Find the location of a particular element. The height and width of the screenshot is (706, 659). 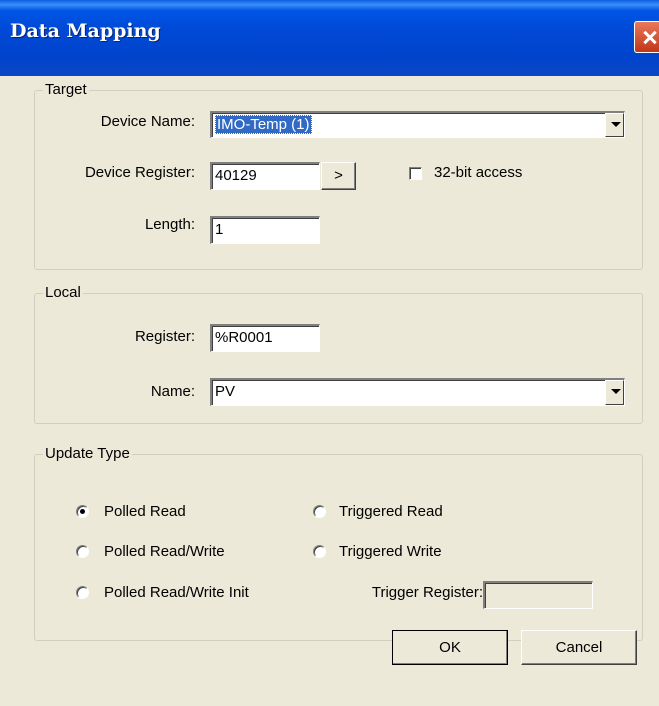

polled-read-write-label: Polled Read/Write is located at coordinates (164, 551).